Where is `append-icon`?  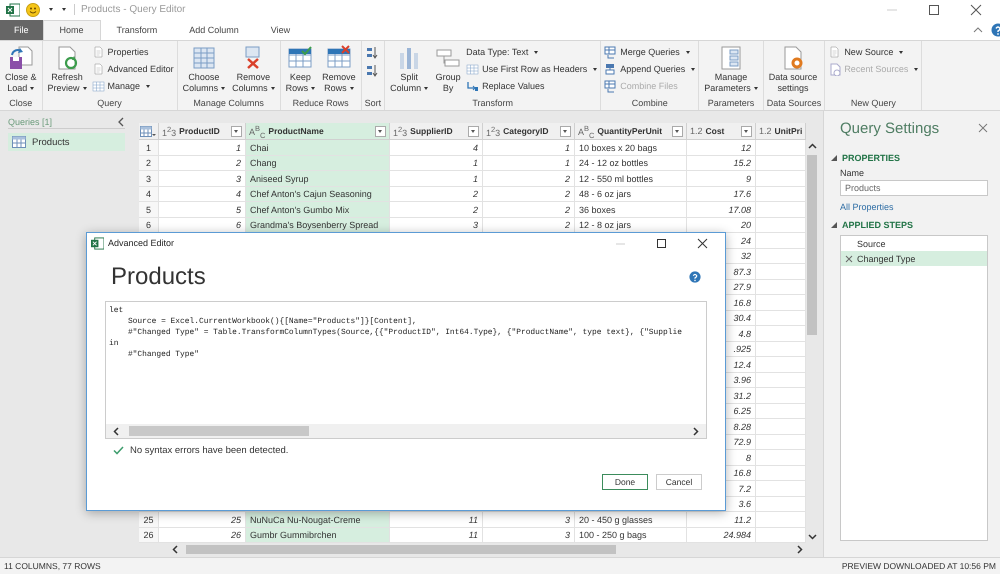 append-icon is located at coordinates (611, 69).